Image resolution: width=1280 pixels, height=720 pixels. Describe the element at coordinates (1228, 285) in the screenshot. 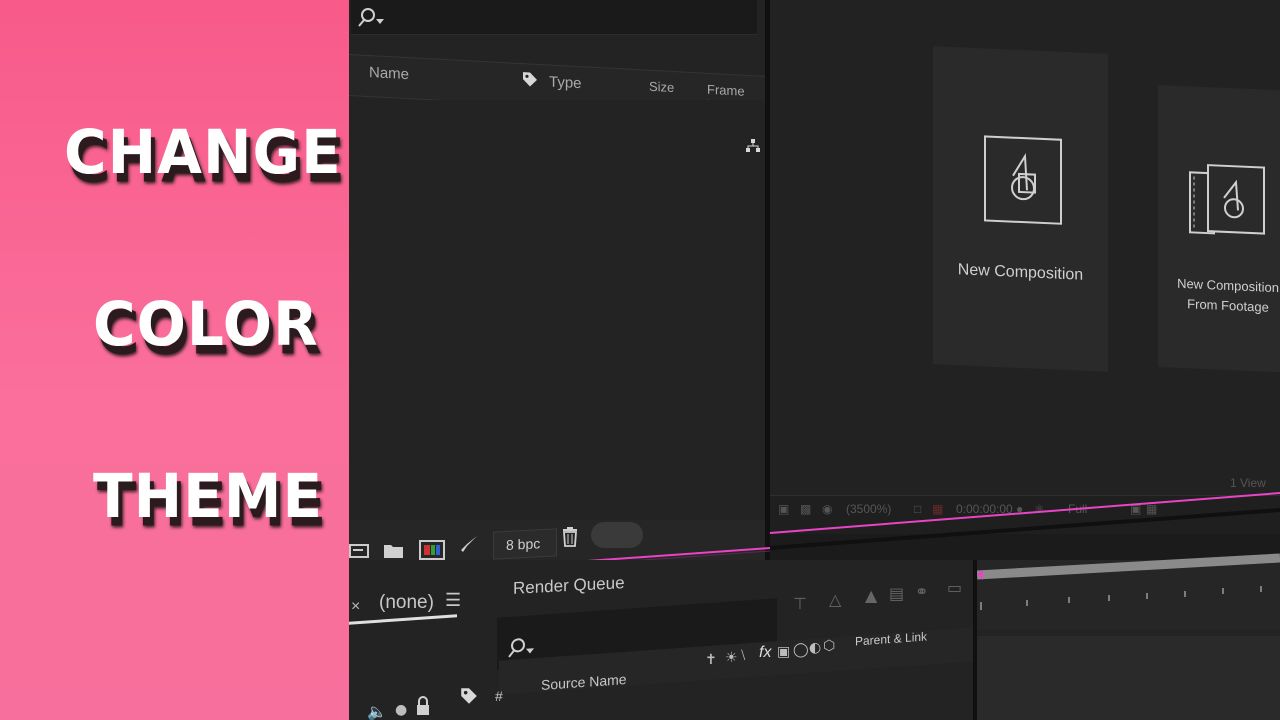

I see `new-composition-from-footage-line1: New Composition` at that location.